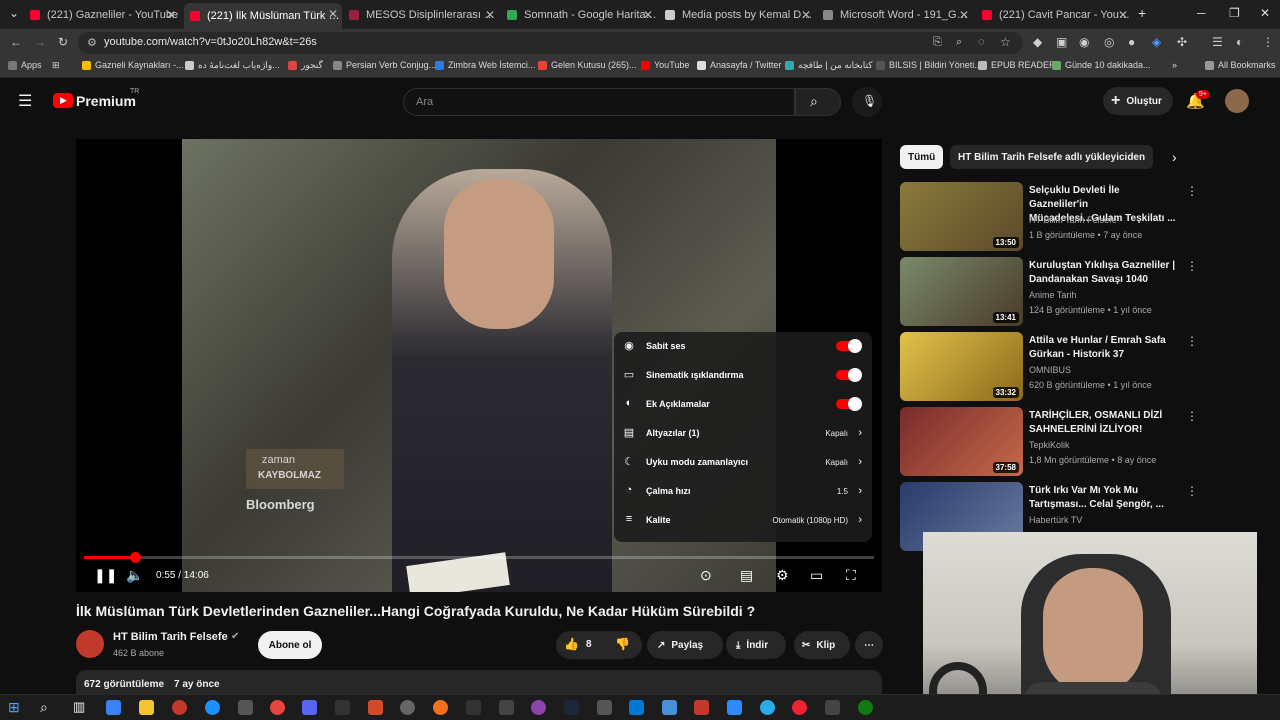  I want to click on xbox-icon, so click(865, 707).